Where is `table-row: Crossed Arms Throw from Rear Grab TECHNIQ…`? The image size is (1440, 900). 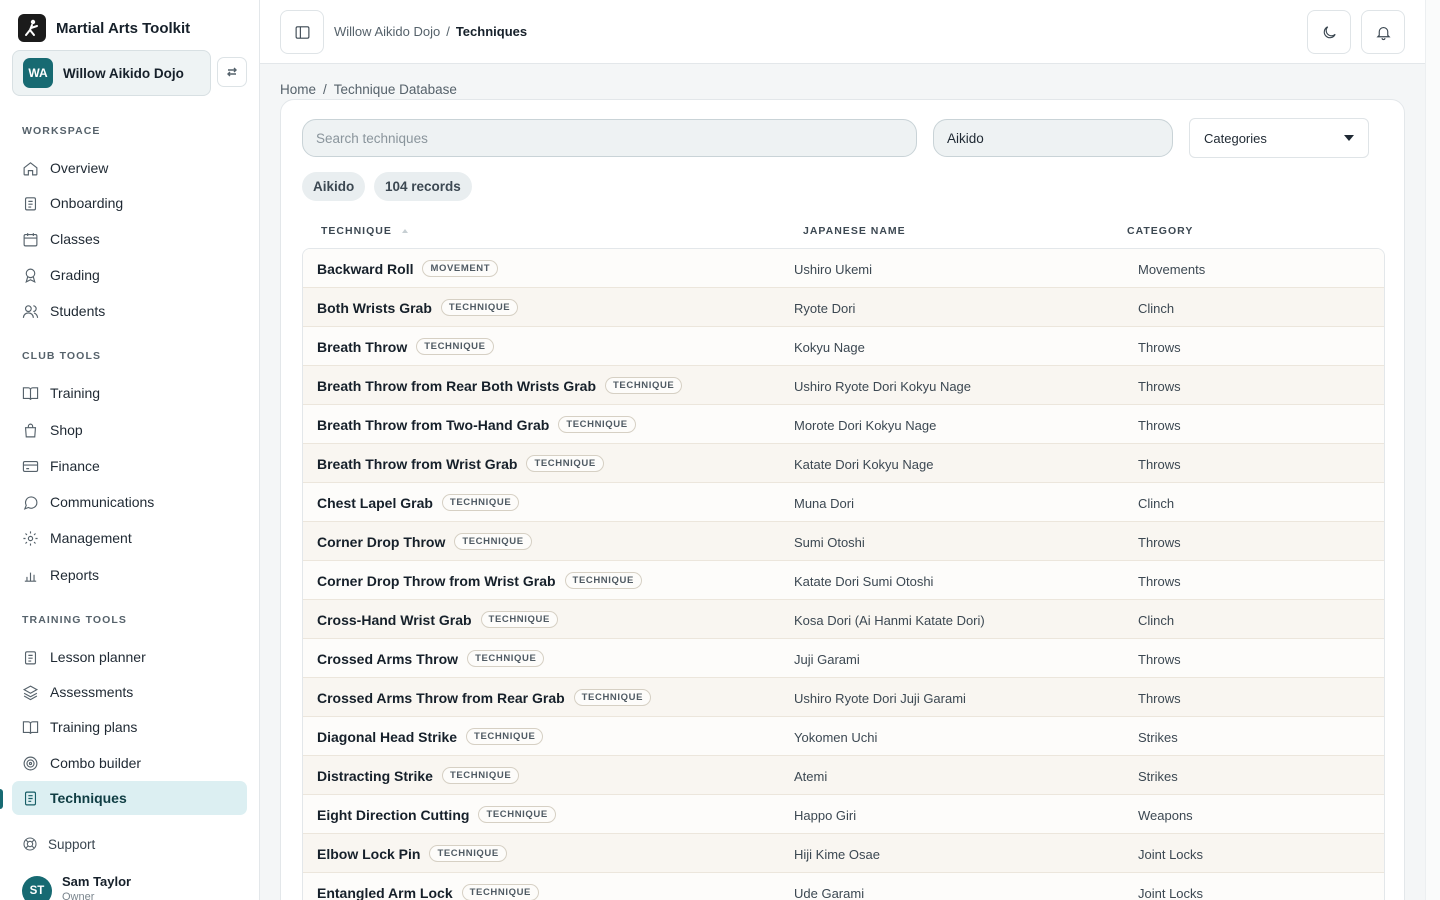 table-row: Crossed Arms Throw from Rear Grab TECHNIQ… is located at coordinates (843, 697).